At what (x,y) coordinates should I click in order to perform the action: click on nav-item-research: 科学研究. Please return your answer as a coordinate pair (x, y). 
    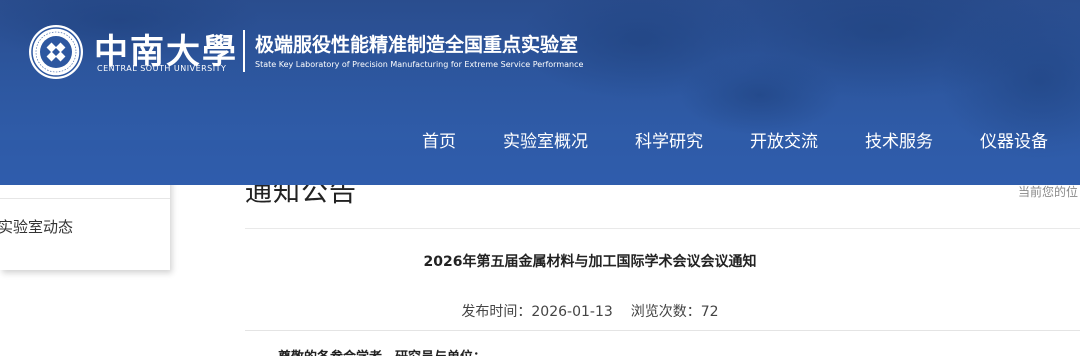
    Looking at the image, I should click on (669, 139).